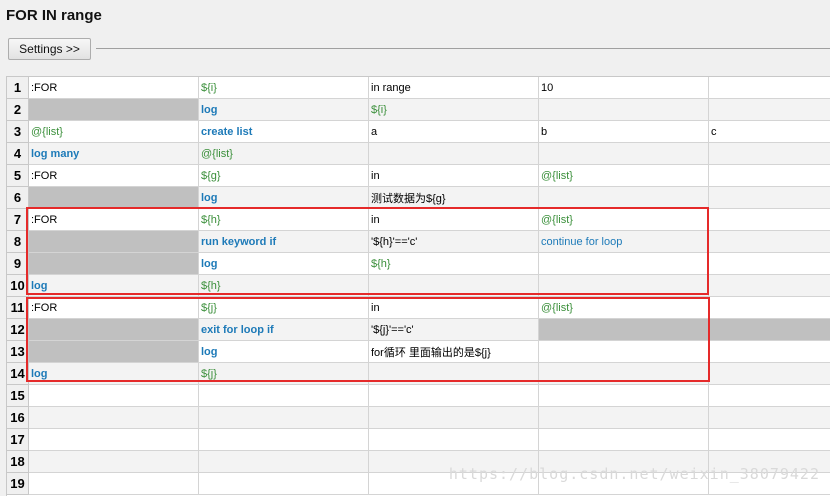 Image resolution: width=830 pixels, height=496 pixels. Describe the element at coordinates (114, 154) in the screenshot. I see `table-cell: log many` at that location.